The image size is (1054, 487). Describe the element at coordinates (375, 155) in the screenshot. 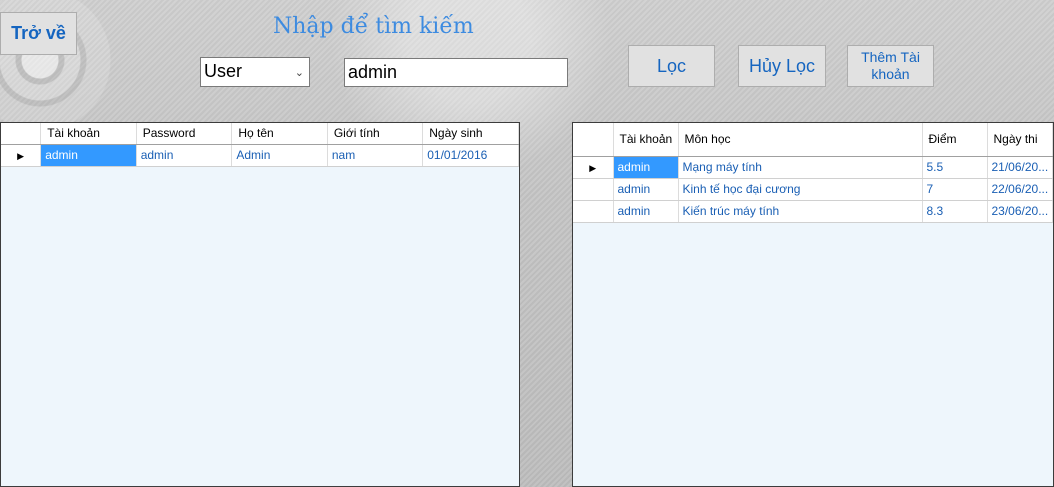

I see `table-cell: nam` at that location.